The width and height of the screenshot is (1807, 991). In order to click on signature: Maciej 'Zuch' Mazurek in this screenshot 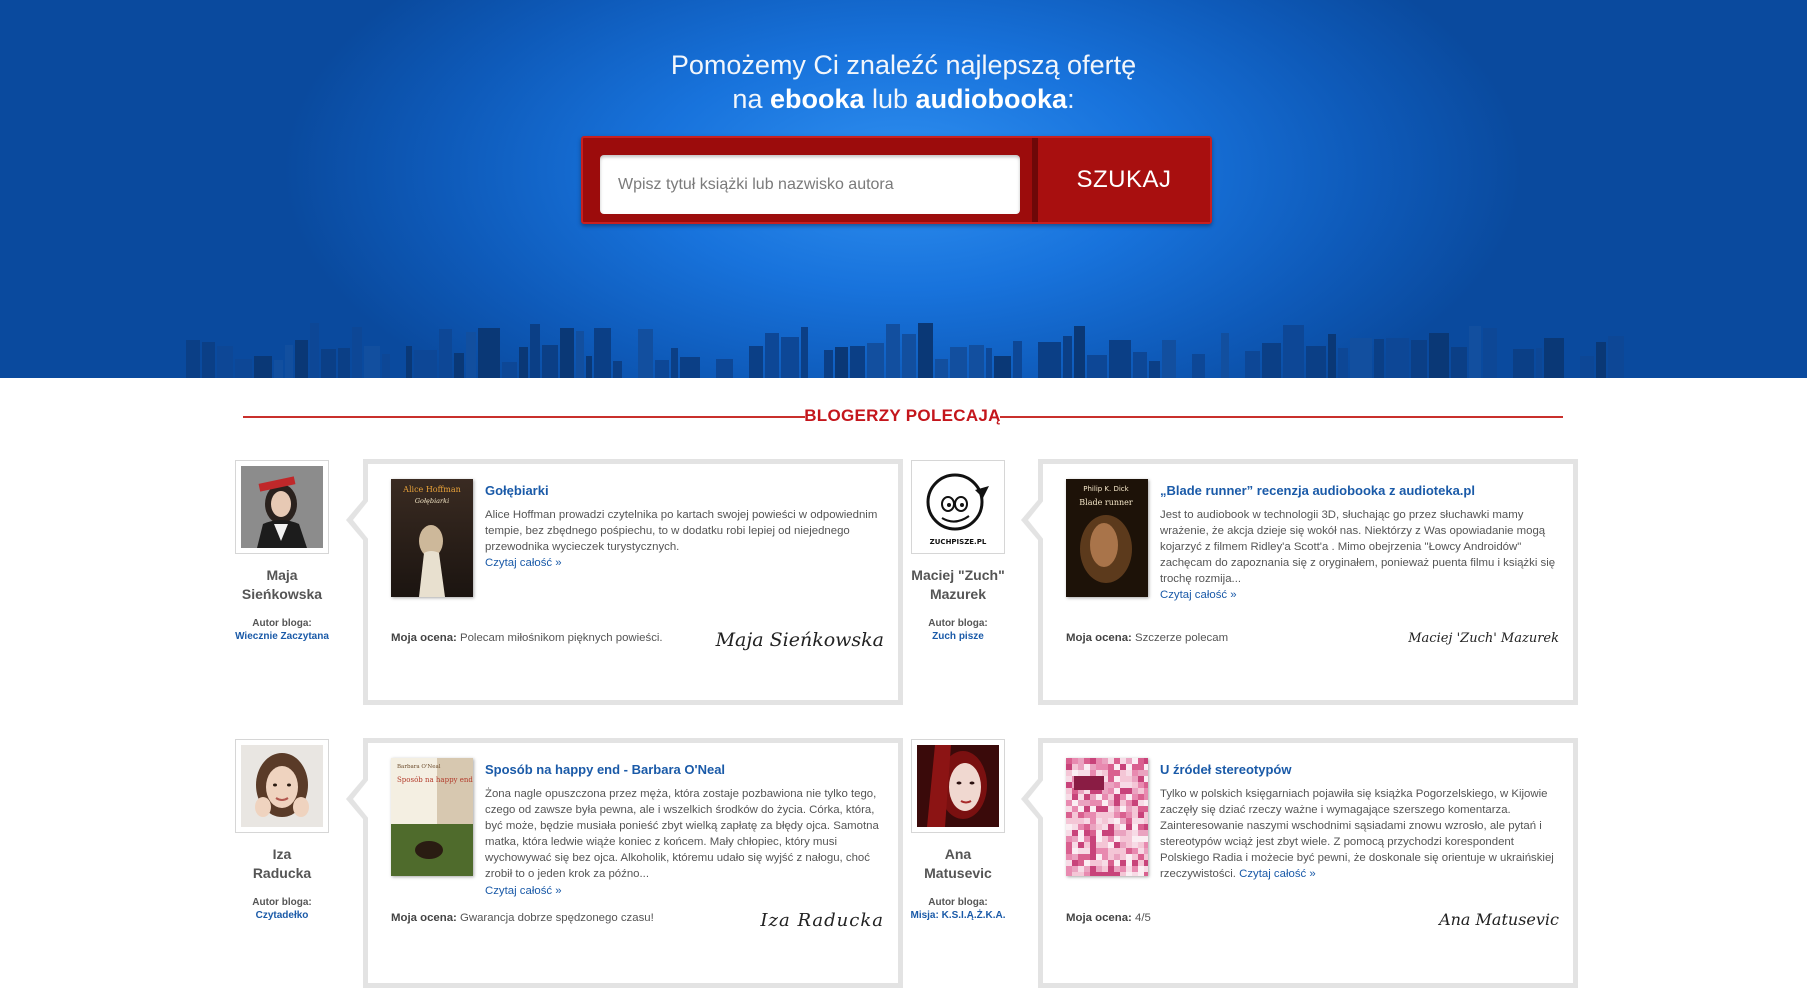, I will do `click(1483, 638)`.